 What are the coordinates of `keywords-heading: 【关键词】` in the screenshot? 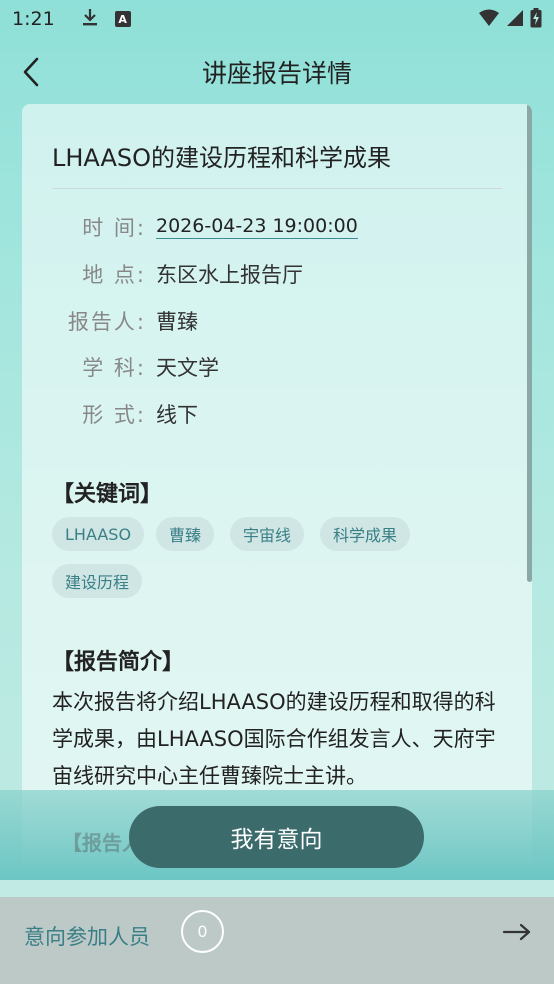 It's located at (107, 494).